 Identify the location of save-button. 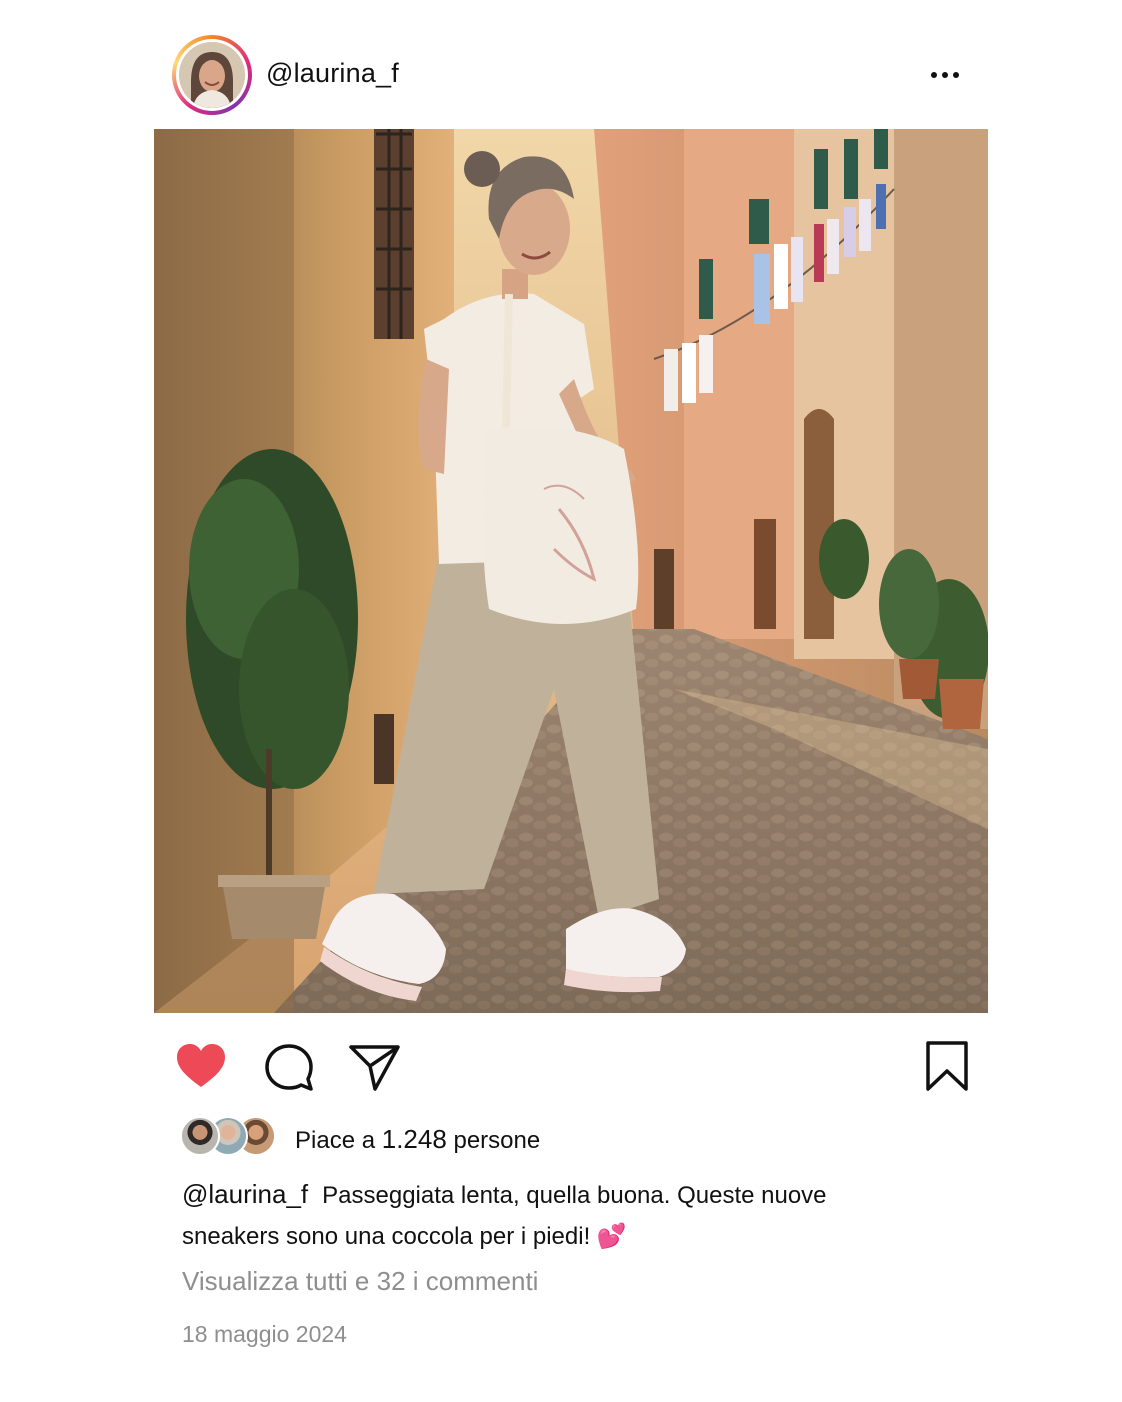
(947, 1066).